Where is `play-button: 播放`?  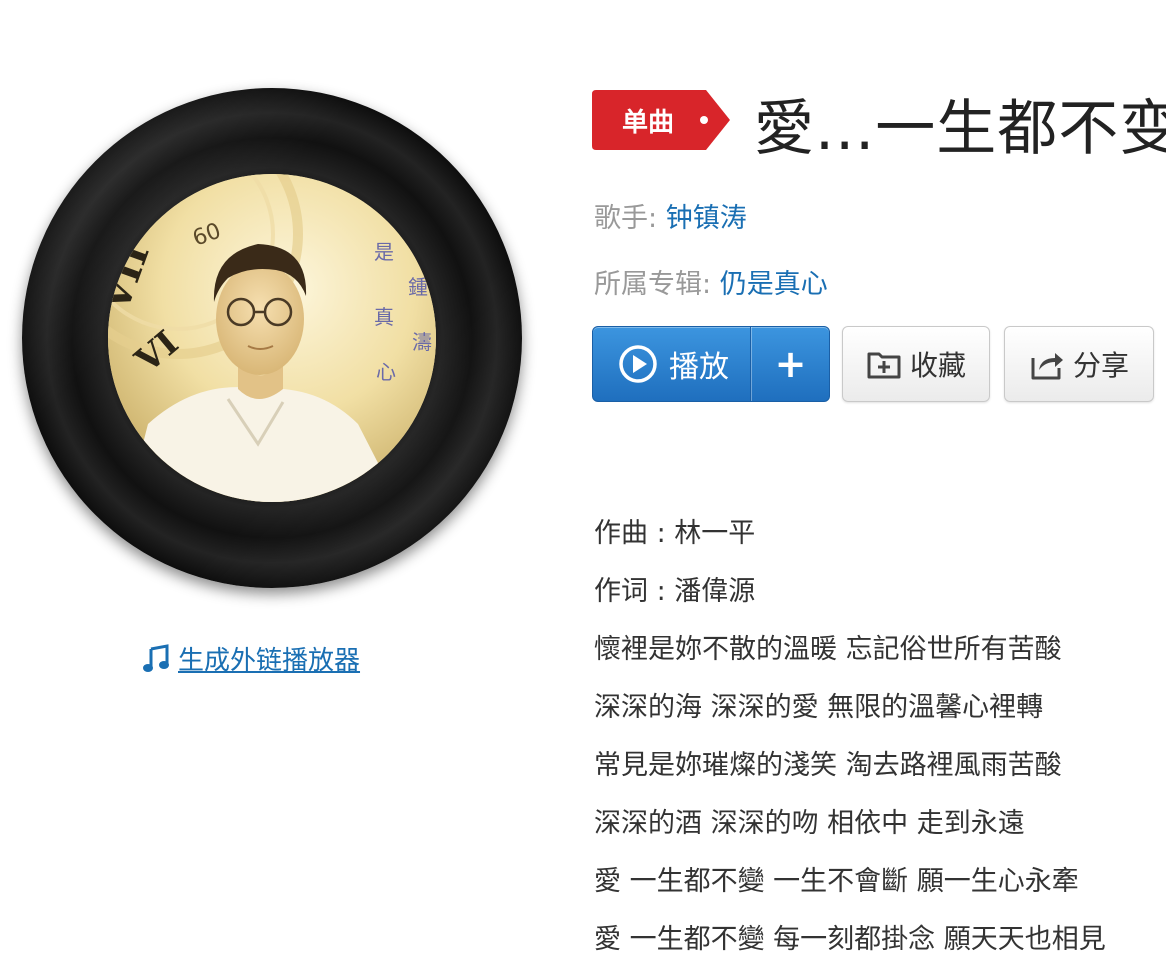 play-button: 播放 is located at coordinates (672, 364).